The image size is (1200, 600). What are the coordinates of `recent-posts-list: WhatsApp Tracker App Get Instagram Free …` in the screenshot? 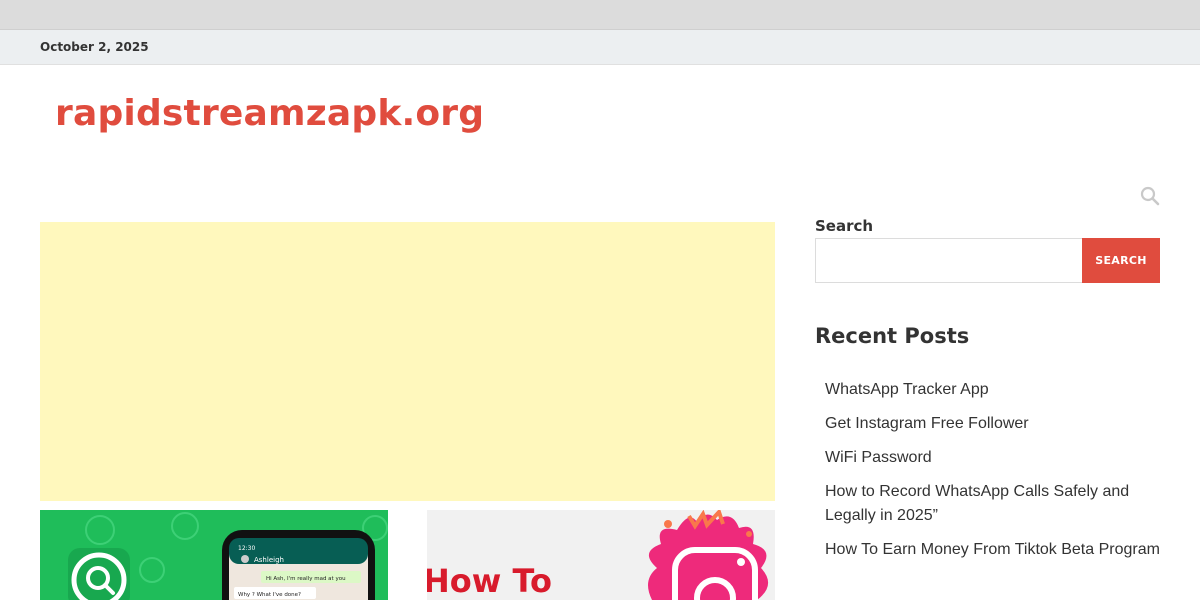 It's located at (992, 475).